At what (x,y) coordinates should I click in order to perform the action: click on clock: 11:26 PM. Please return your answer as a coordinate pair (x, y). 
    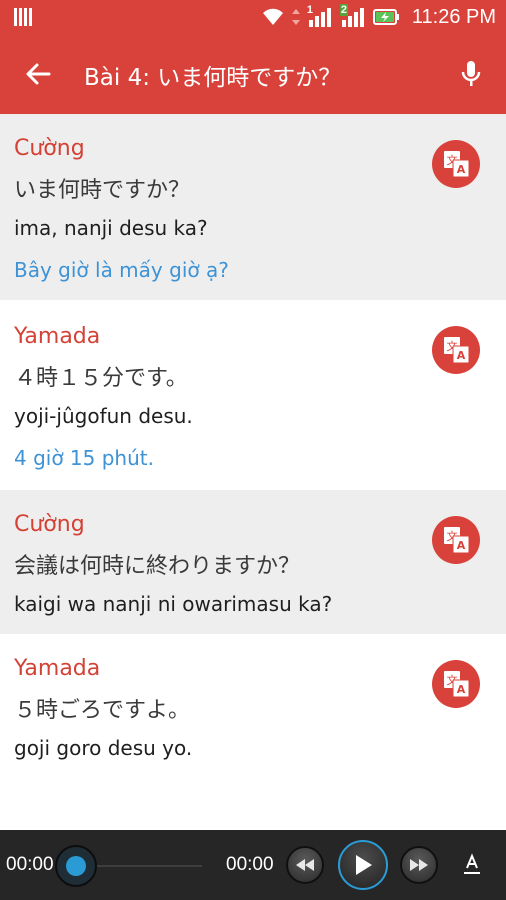
    Looking at the image, I should click on (453, 16).